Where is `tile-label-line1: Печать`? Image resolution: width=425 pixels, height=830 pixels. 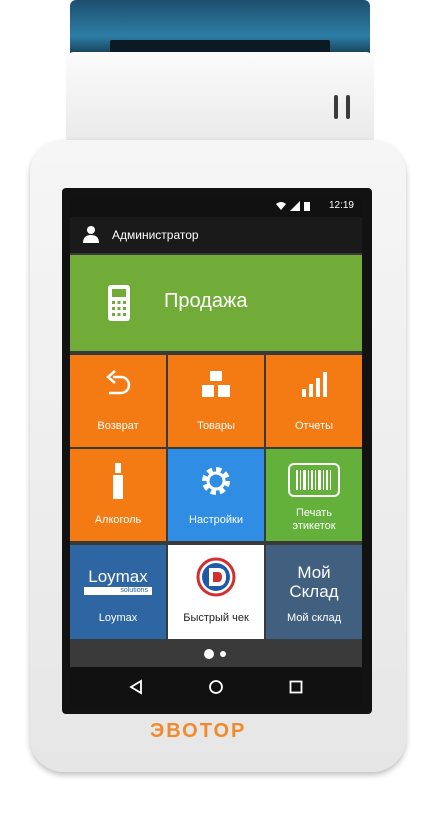 tile-label-line1: Печать is located at coordinates (314, 513).